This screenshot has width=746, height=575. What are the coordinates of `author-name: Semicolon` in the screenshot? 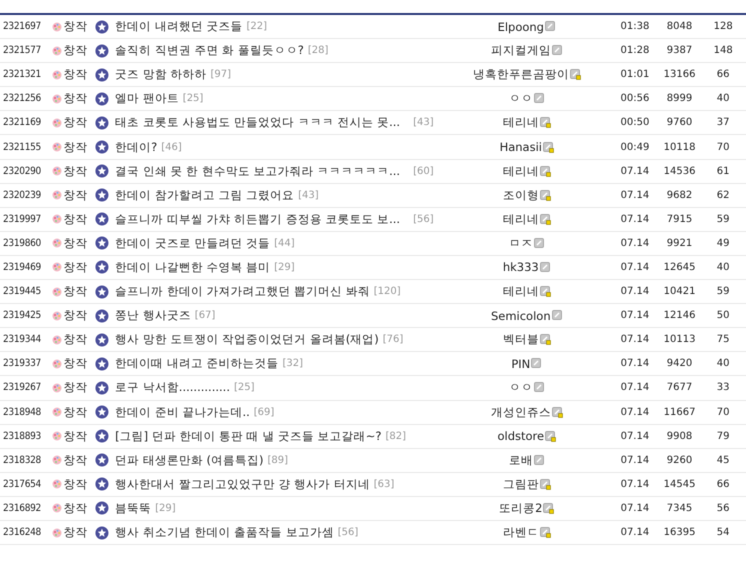 It's located at (520, 315).